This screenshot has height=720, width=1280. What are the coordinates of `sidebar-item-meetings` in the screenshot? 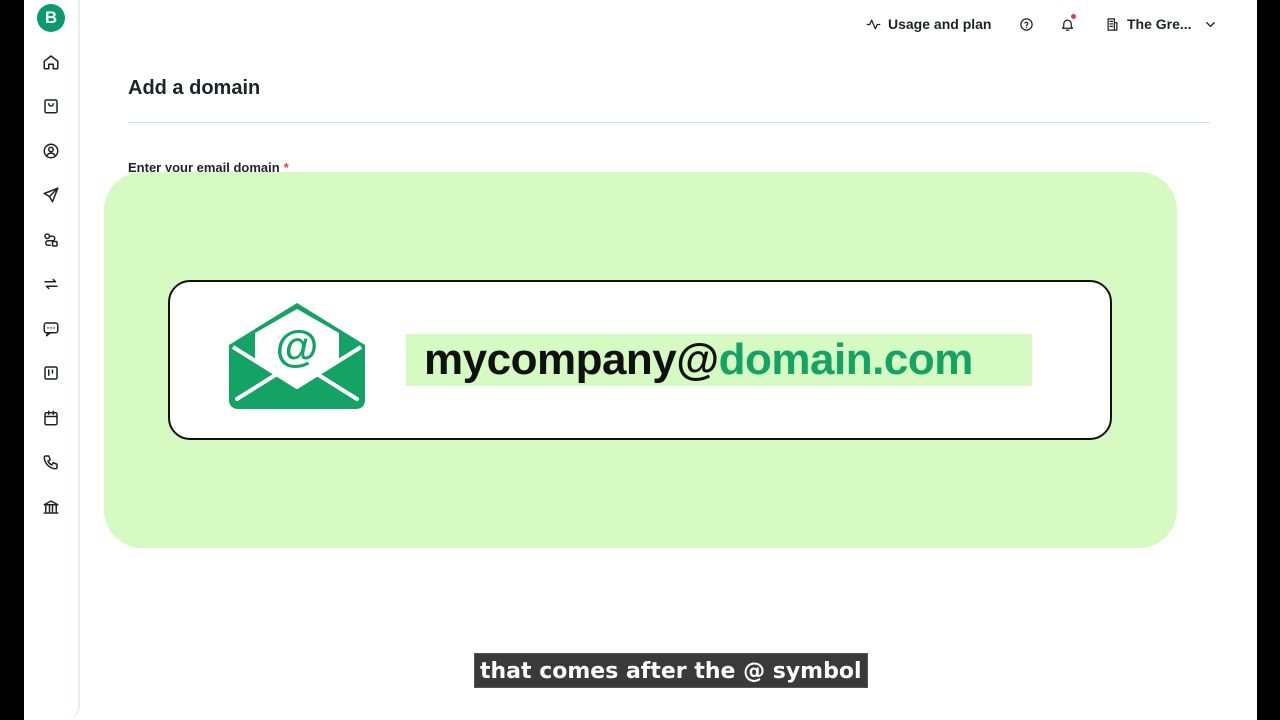 It's located at (51, 418).